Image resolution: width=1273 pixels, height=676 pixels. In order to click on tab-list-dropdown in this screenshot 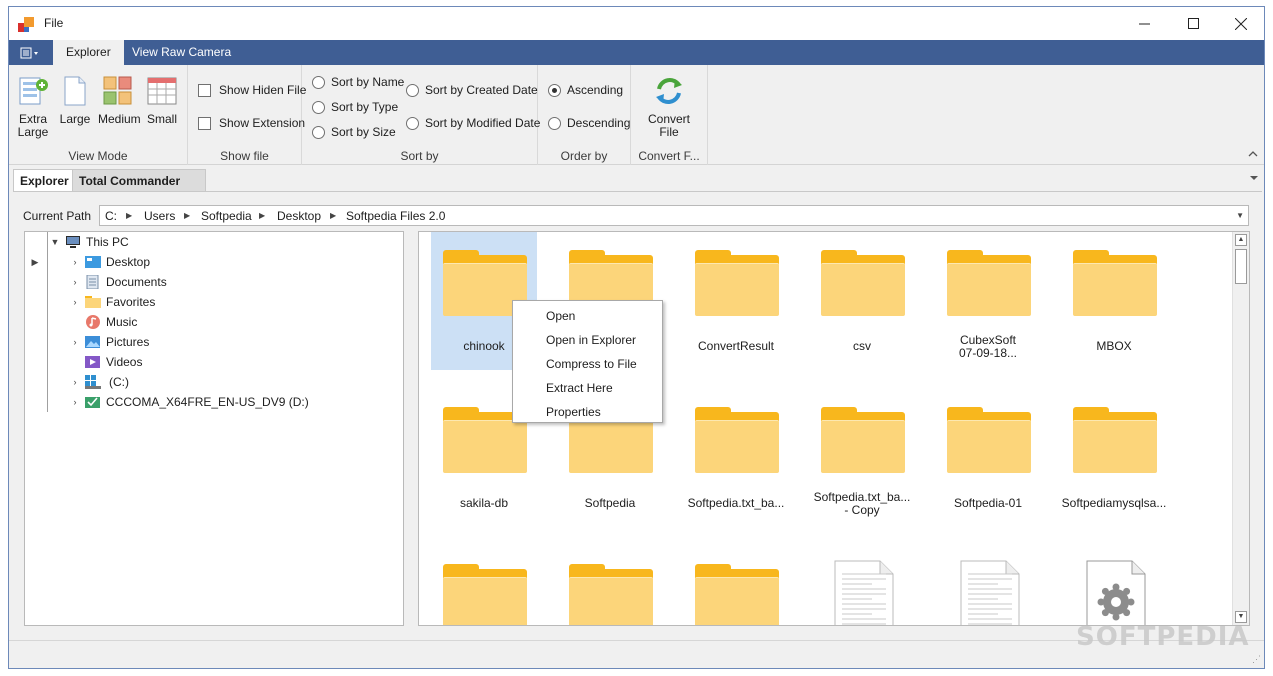, I will do `click(1254, 178)`.